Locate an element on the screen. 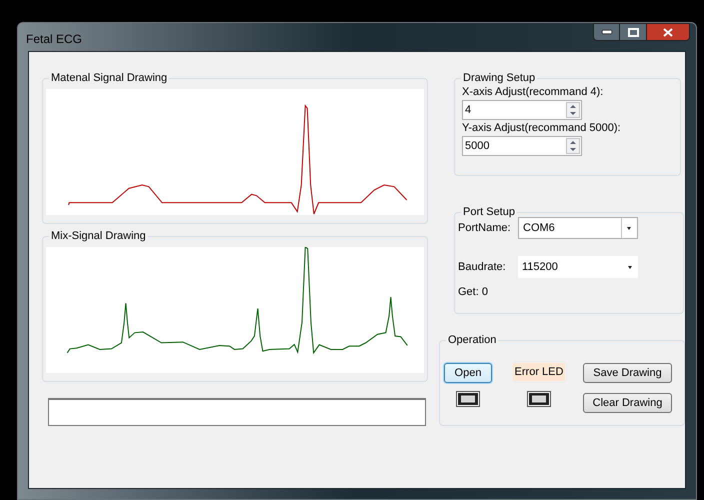 Image resolution: width=704 pixels, height=500 pixels. maximize-button is located at coordinates (633, 32).